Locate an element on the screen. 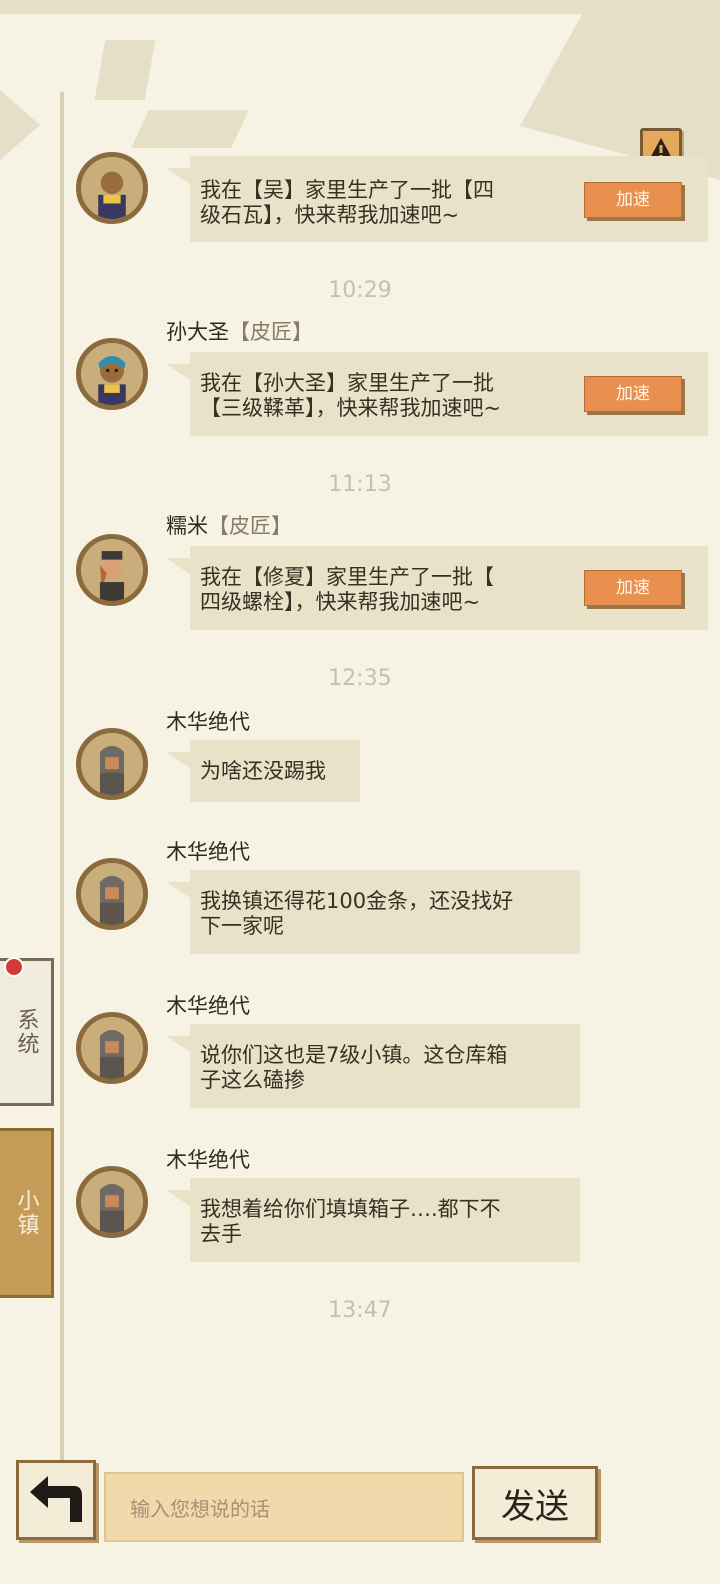 The image size is (720, 1584). chat-message: 我在【修夏】家里生产了一批【 四级螺栓】，快来帮我加速吧~ 加速 is located at coordinates (437, 588).